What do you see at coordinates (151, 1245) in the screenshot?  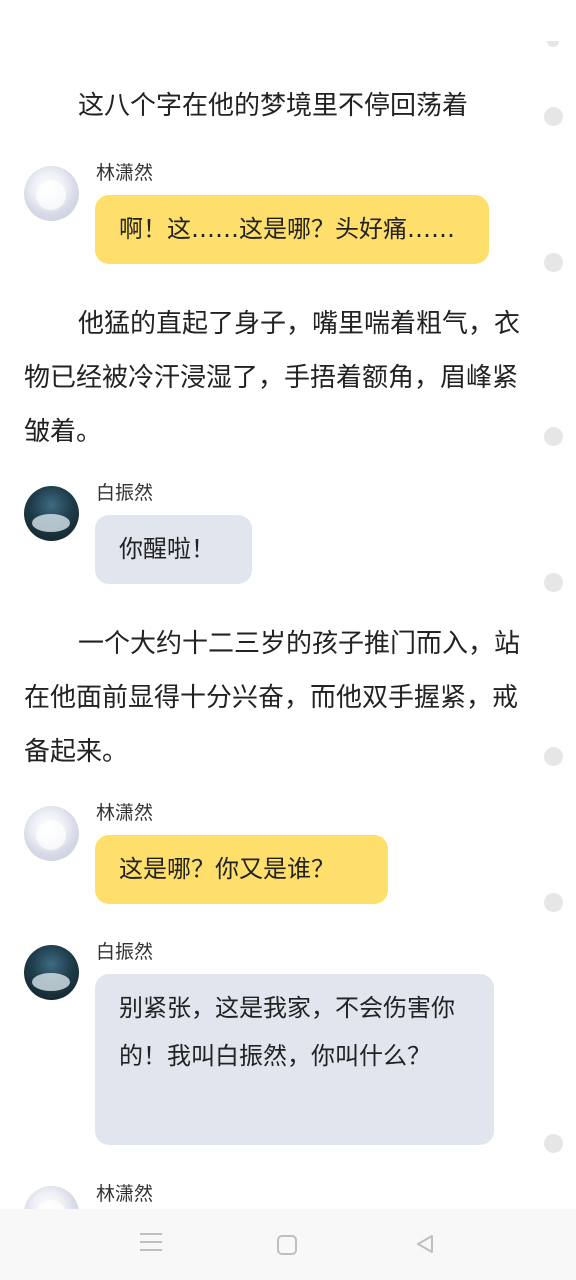 I see `menu-icon` at bounding box center [151, 1245].